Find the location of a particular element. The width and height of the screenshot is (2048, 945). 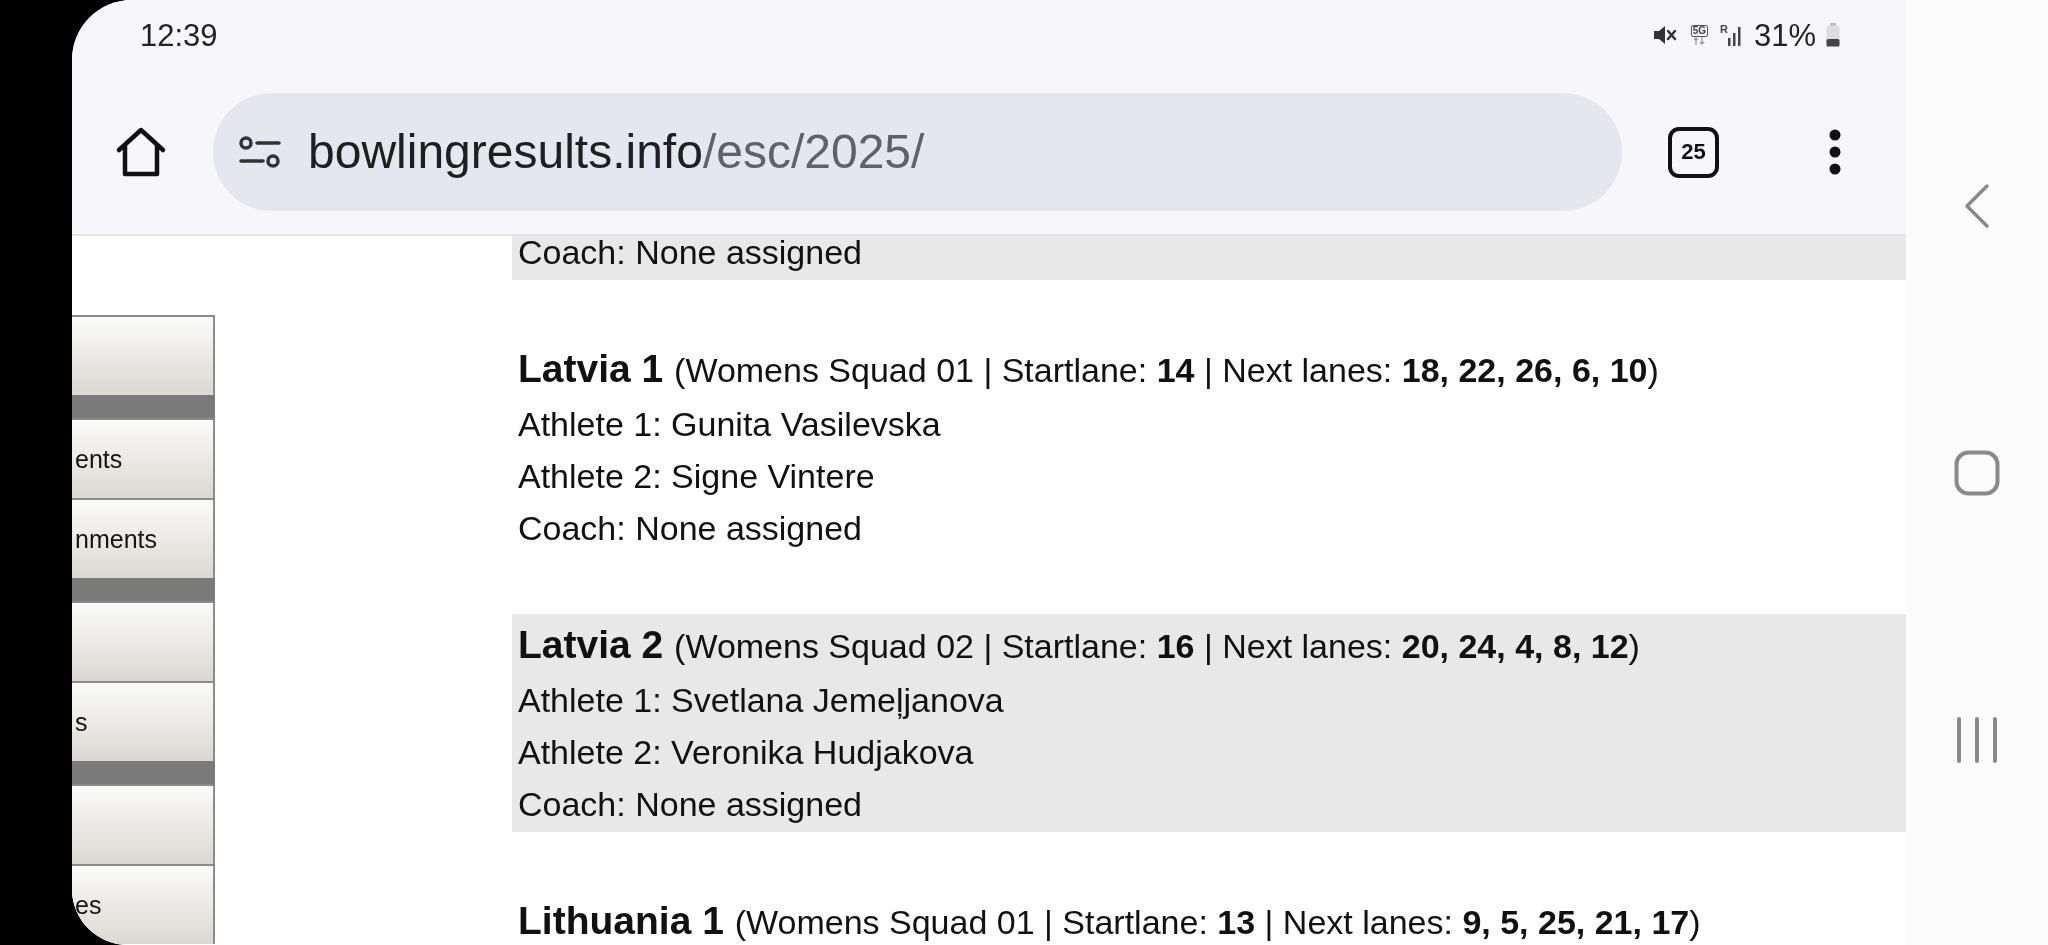

roster-line: Athlete 2: Signe Vintere is located at coordinates (696, 476).